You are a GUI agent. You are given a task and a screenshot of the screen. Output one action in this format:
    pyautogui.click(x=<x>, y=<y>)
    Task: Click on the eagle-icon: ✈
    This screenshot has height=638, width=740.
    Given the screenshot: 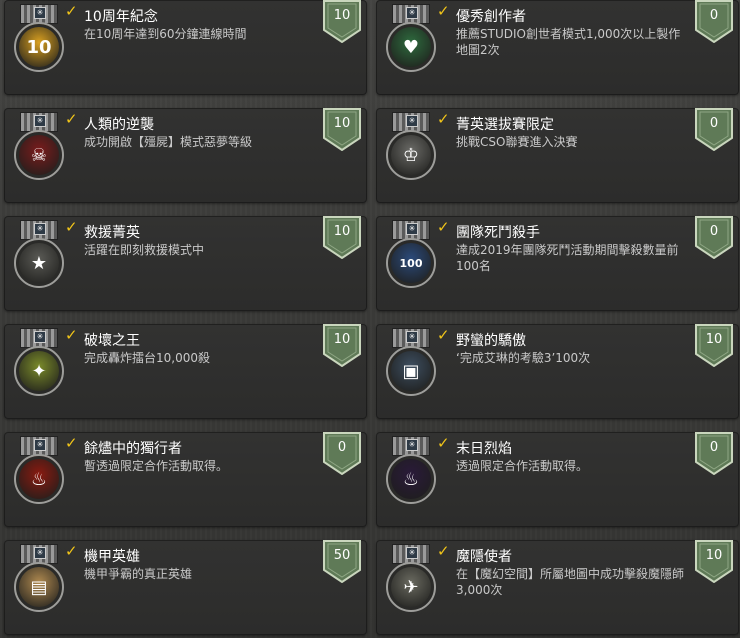 What is the action you would take?
    pyautogui.click(x=411, y=587)
    